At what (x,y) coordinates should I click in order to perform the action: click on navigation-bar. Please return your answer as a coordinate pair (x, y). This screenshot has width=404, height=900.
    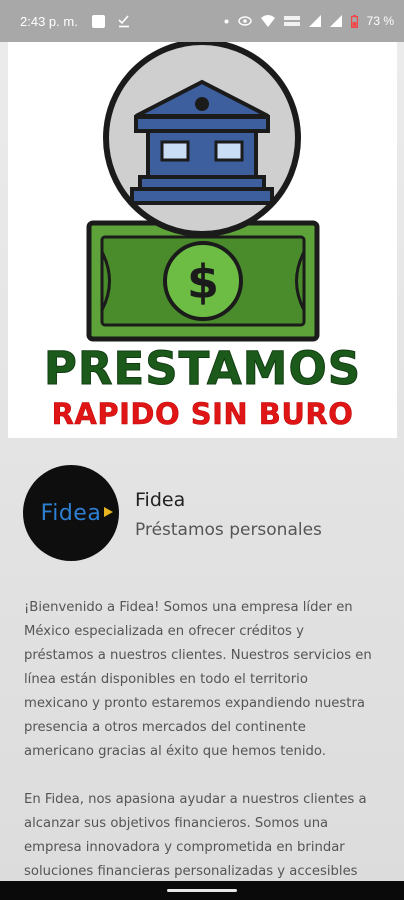
    Looking at the image, I should click on (202, 890).